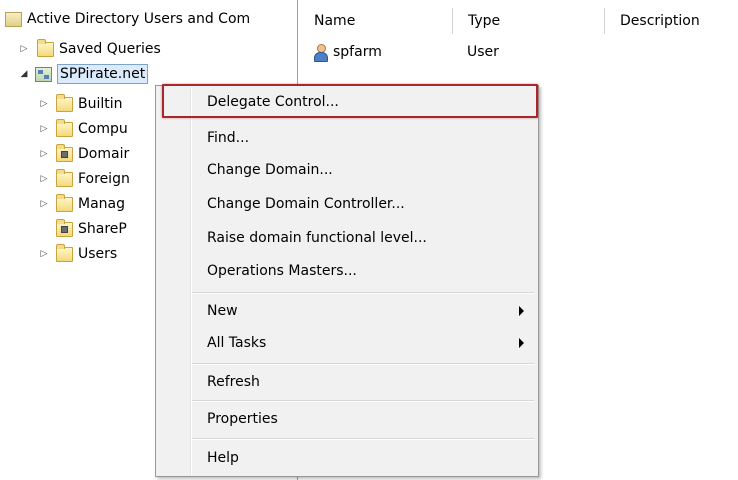 The height and width of the screenshot is (480, 738). Describe the element at coordinates (13, 19) in the screenshot. I see `active-directory-icon` at that location.